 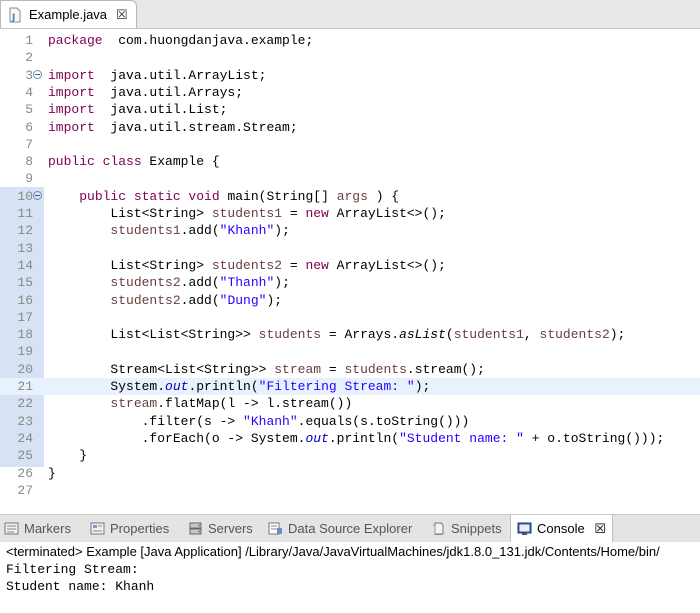 What do you see at coordinates (387, 265) in the screenshot?
I see `code-token: ArrayList<>();` at bounding box center [387, 265].